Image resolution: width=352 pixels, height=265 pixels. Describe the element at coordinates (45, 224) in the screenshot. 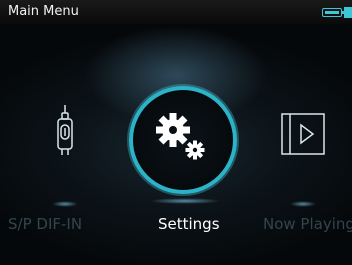

I see `menu-label-spdif-in: S/P DIF-IN` at that location.